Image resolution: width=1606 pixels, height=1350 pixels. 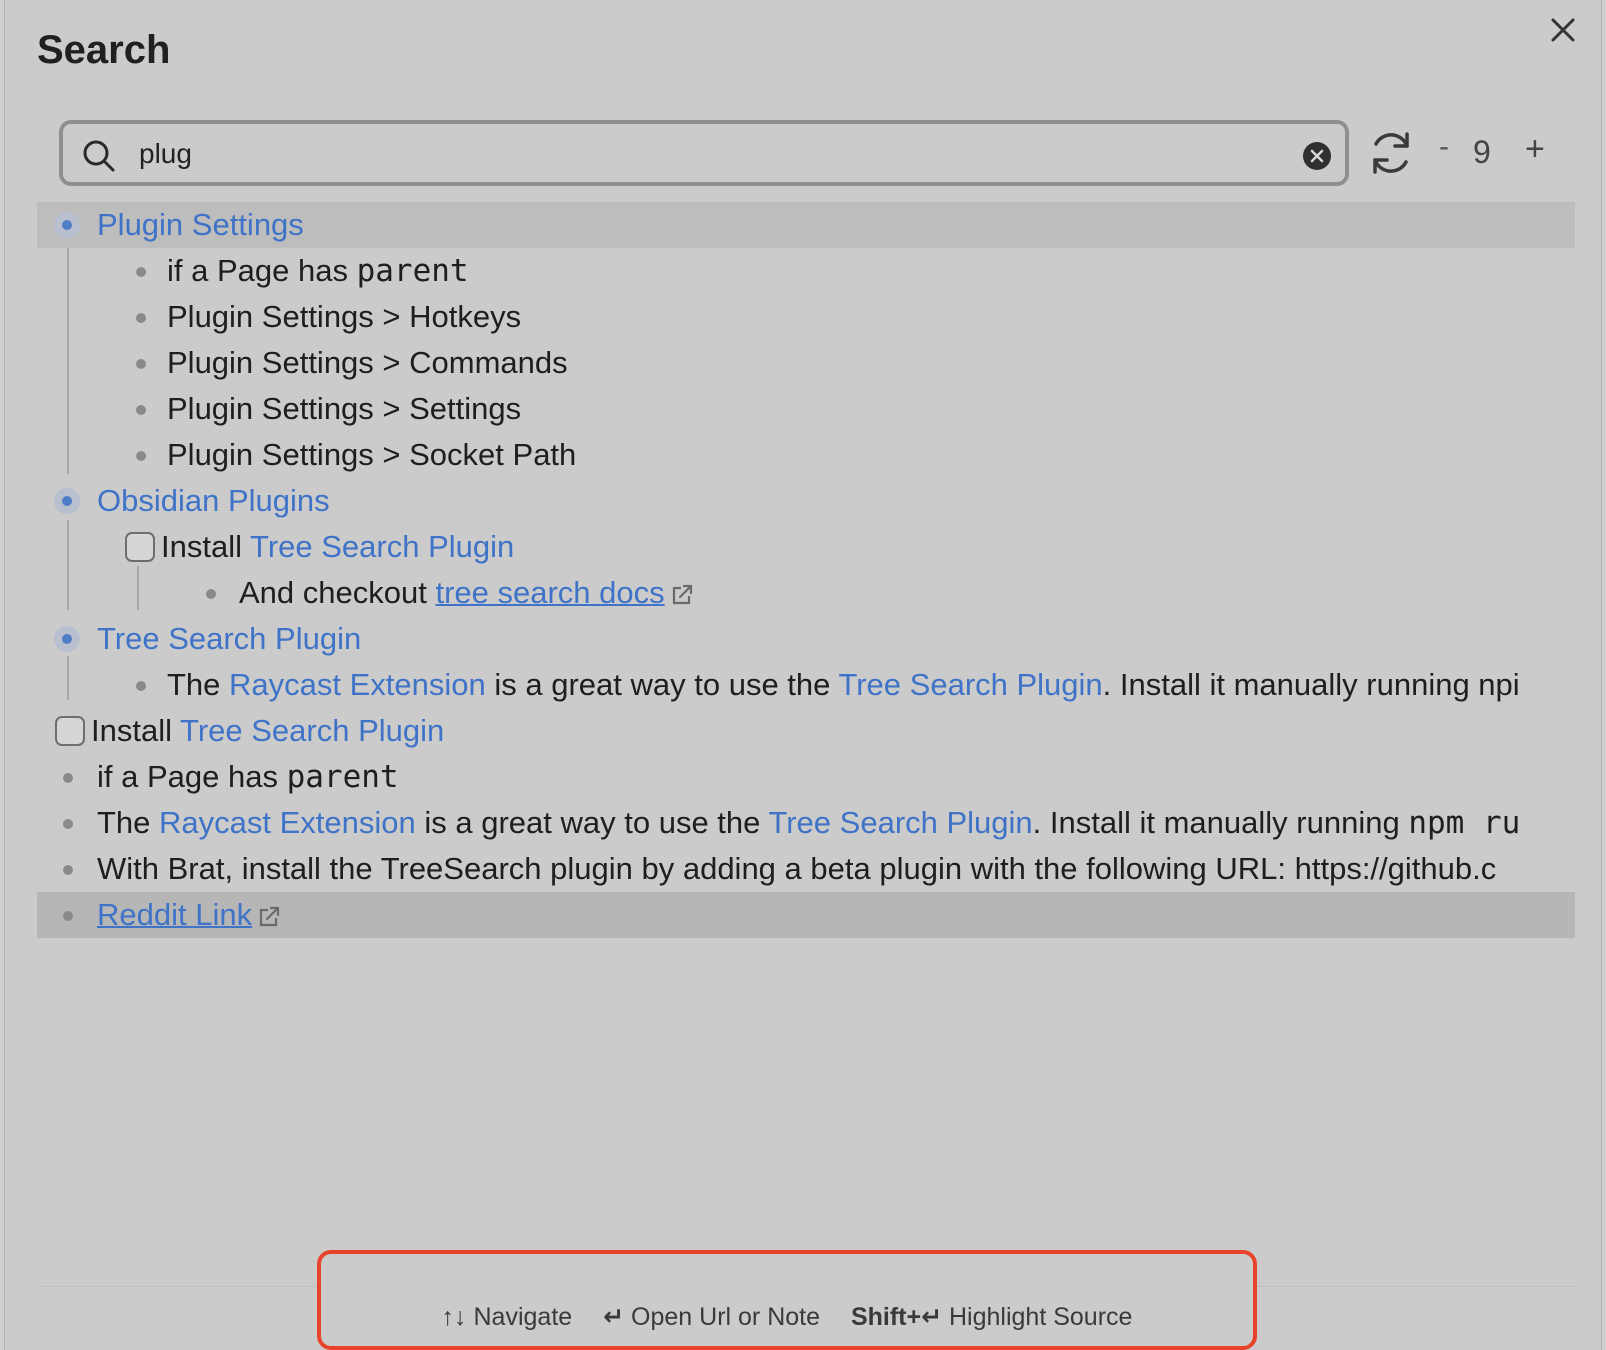 What do you see at coordinates (1482, 152) in the screenshot?
I see `depth-value: 9` at bounding box center [1482, 152].